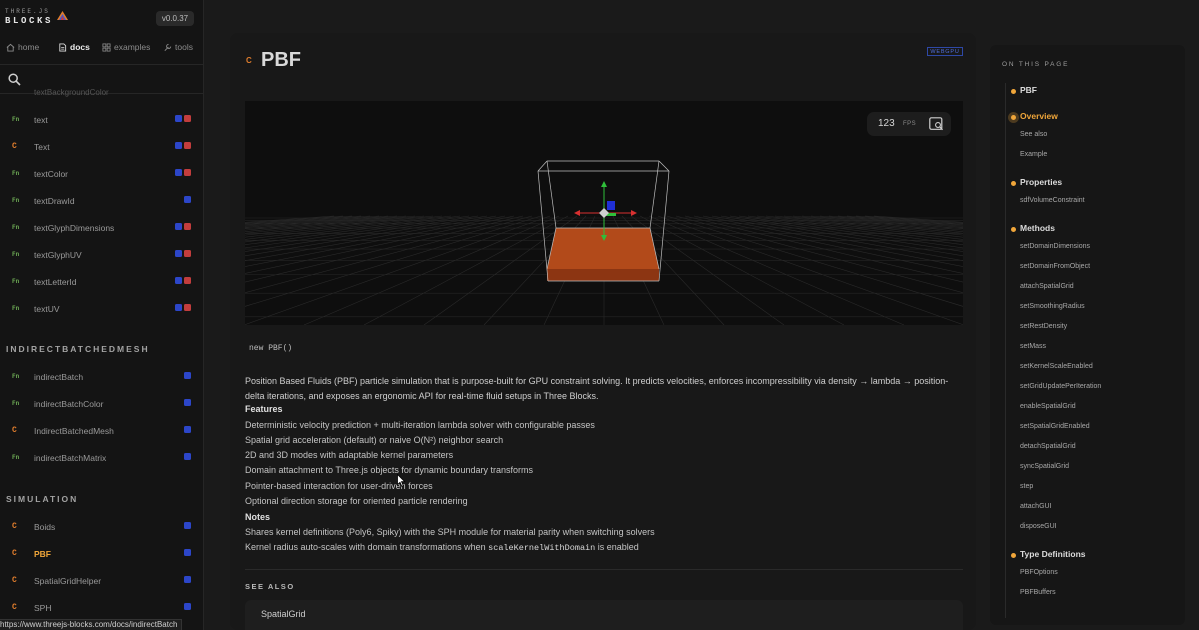 The image size is (1199, 630). I want to click on toc-link: PBFOptions, so click(1039, 572).